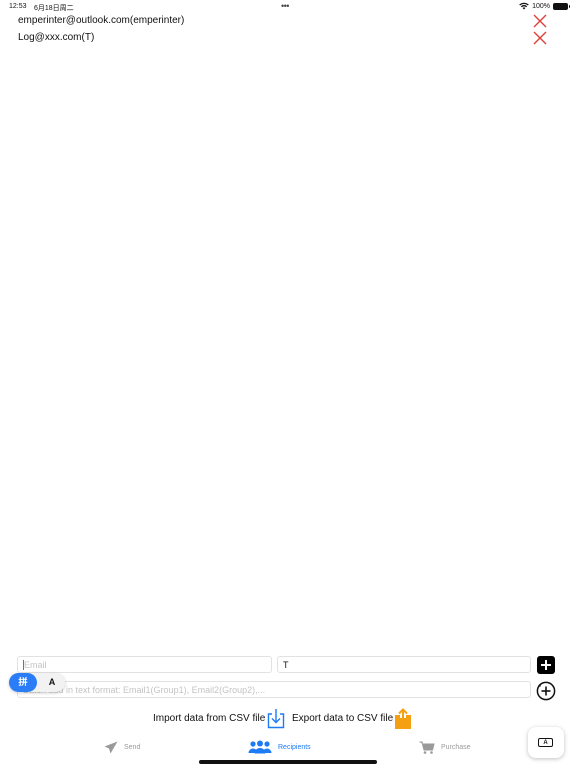 This screenshot has width=576, height=768. I want to click on status-right: 100%, so click(544, 6).